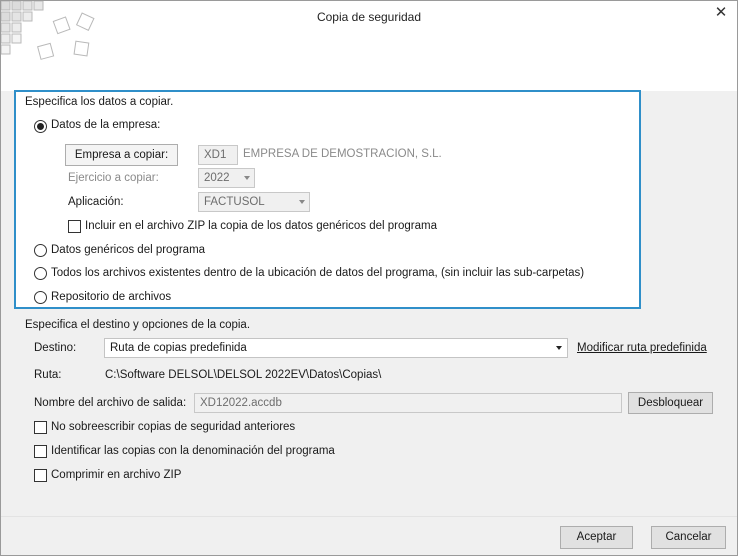  What do you see at coordinates (48, 375) in the screenshot?
I see `path-label: Ruta:` at bounding box center [48, 375].